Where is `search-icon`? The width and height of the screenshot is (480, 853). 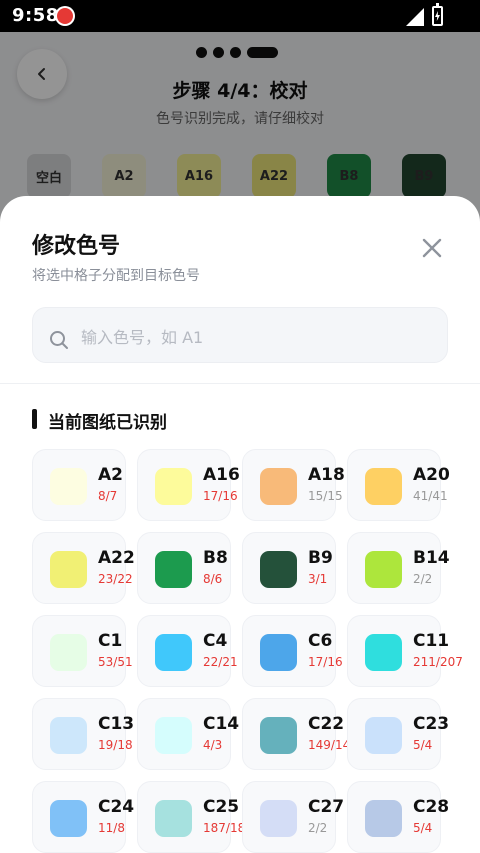 search-icon is located at coordinates (59, 340).